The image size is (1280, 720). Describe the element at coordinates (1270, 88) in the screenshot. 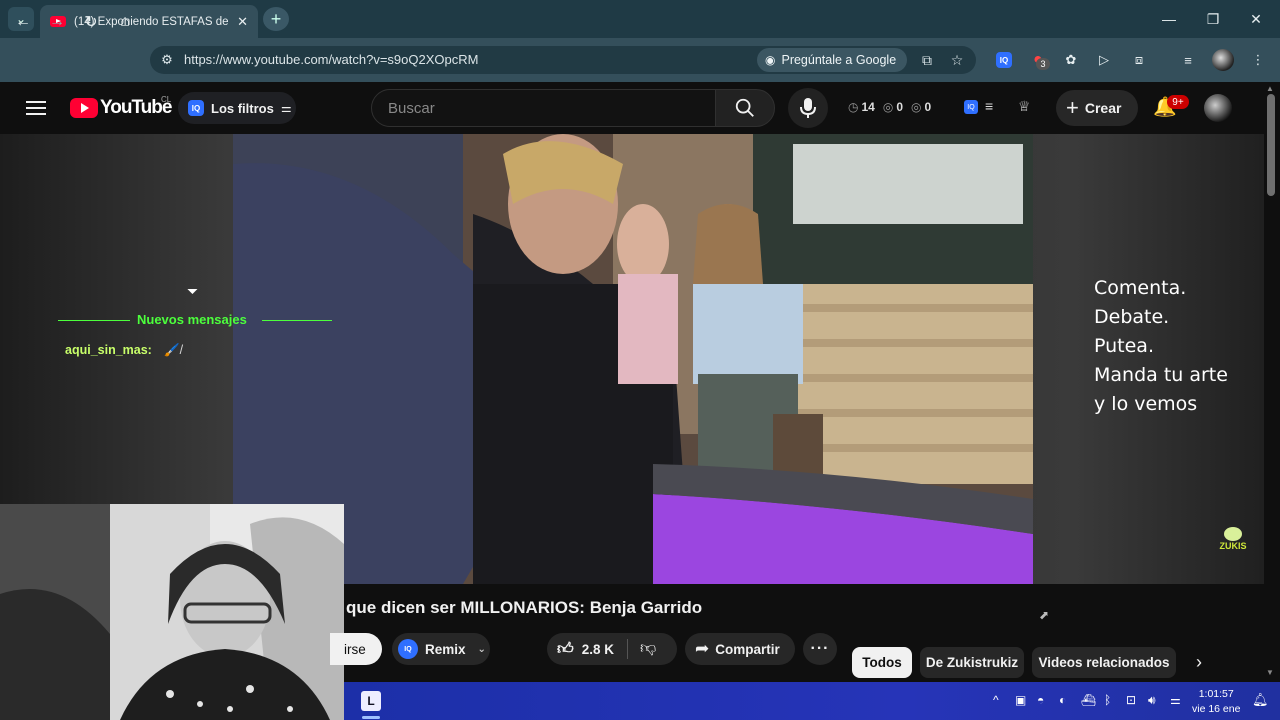

I see `scroll-up-arrow-icon: ▲` at that location.